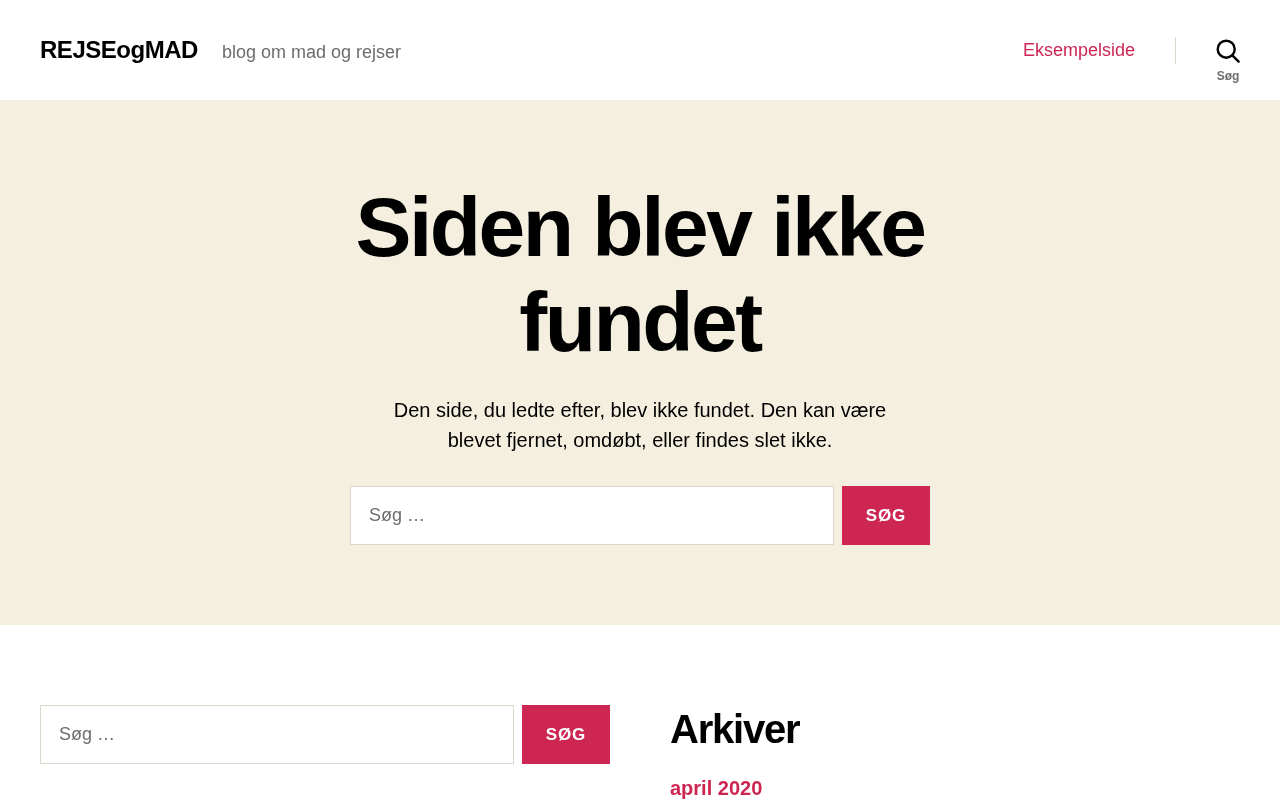  I want to click on search-toggle: Søg, so click(1228, 61).